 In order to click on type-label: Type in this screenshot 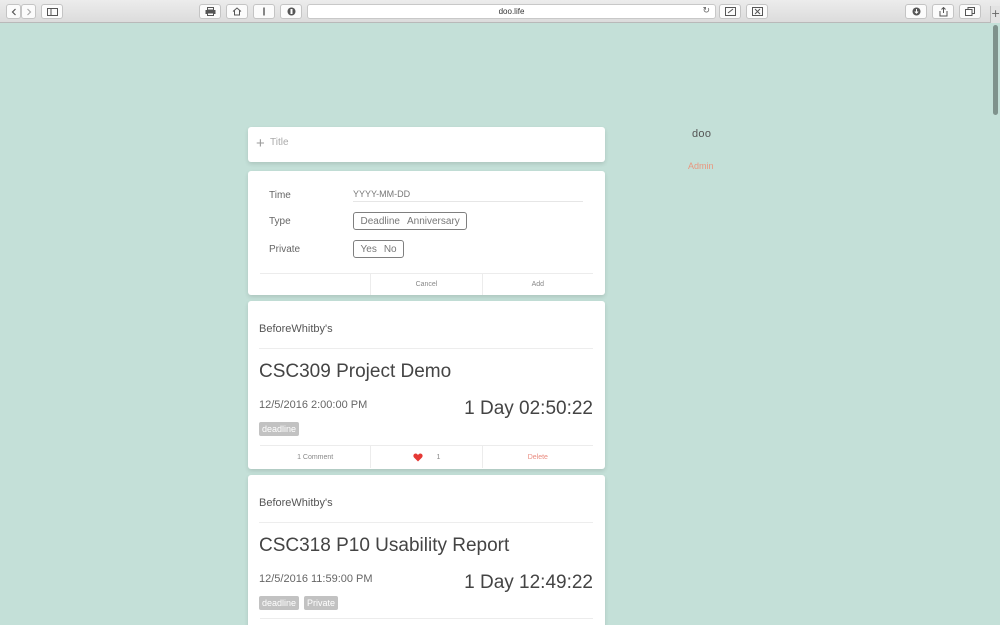, I will do `click(280, 221)`.